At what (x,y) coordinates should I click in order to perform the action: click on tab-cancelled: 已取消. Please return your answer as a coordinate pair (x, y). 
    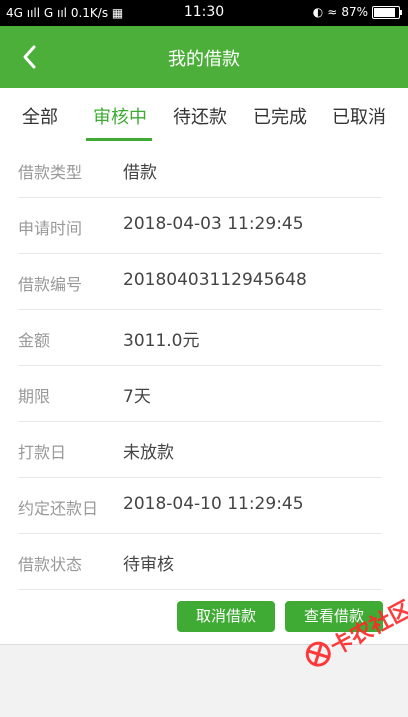
    Looking at the image, I should click on (359, 116).